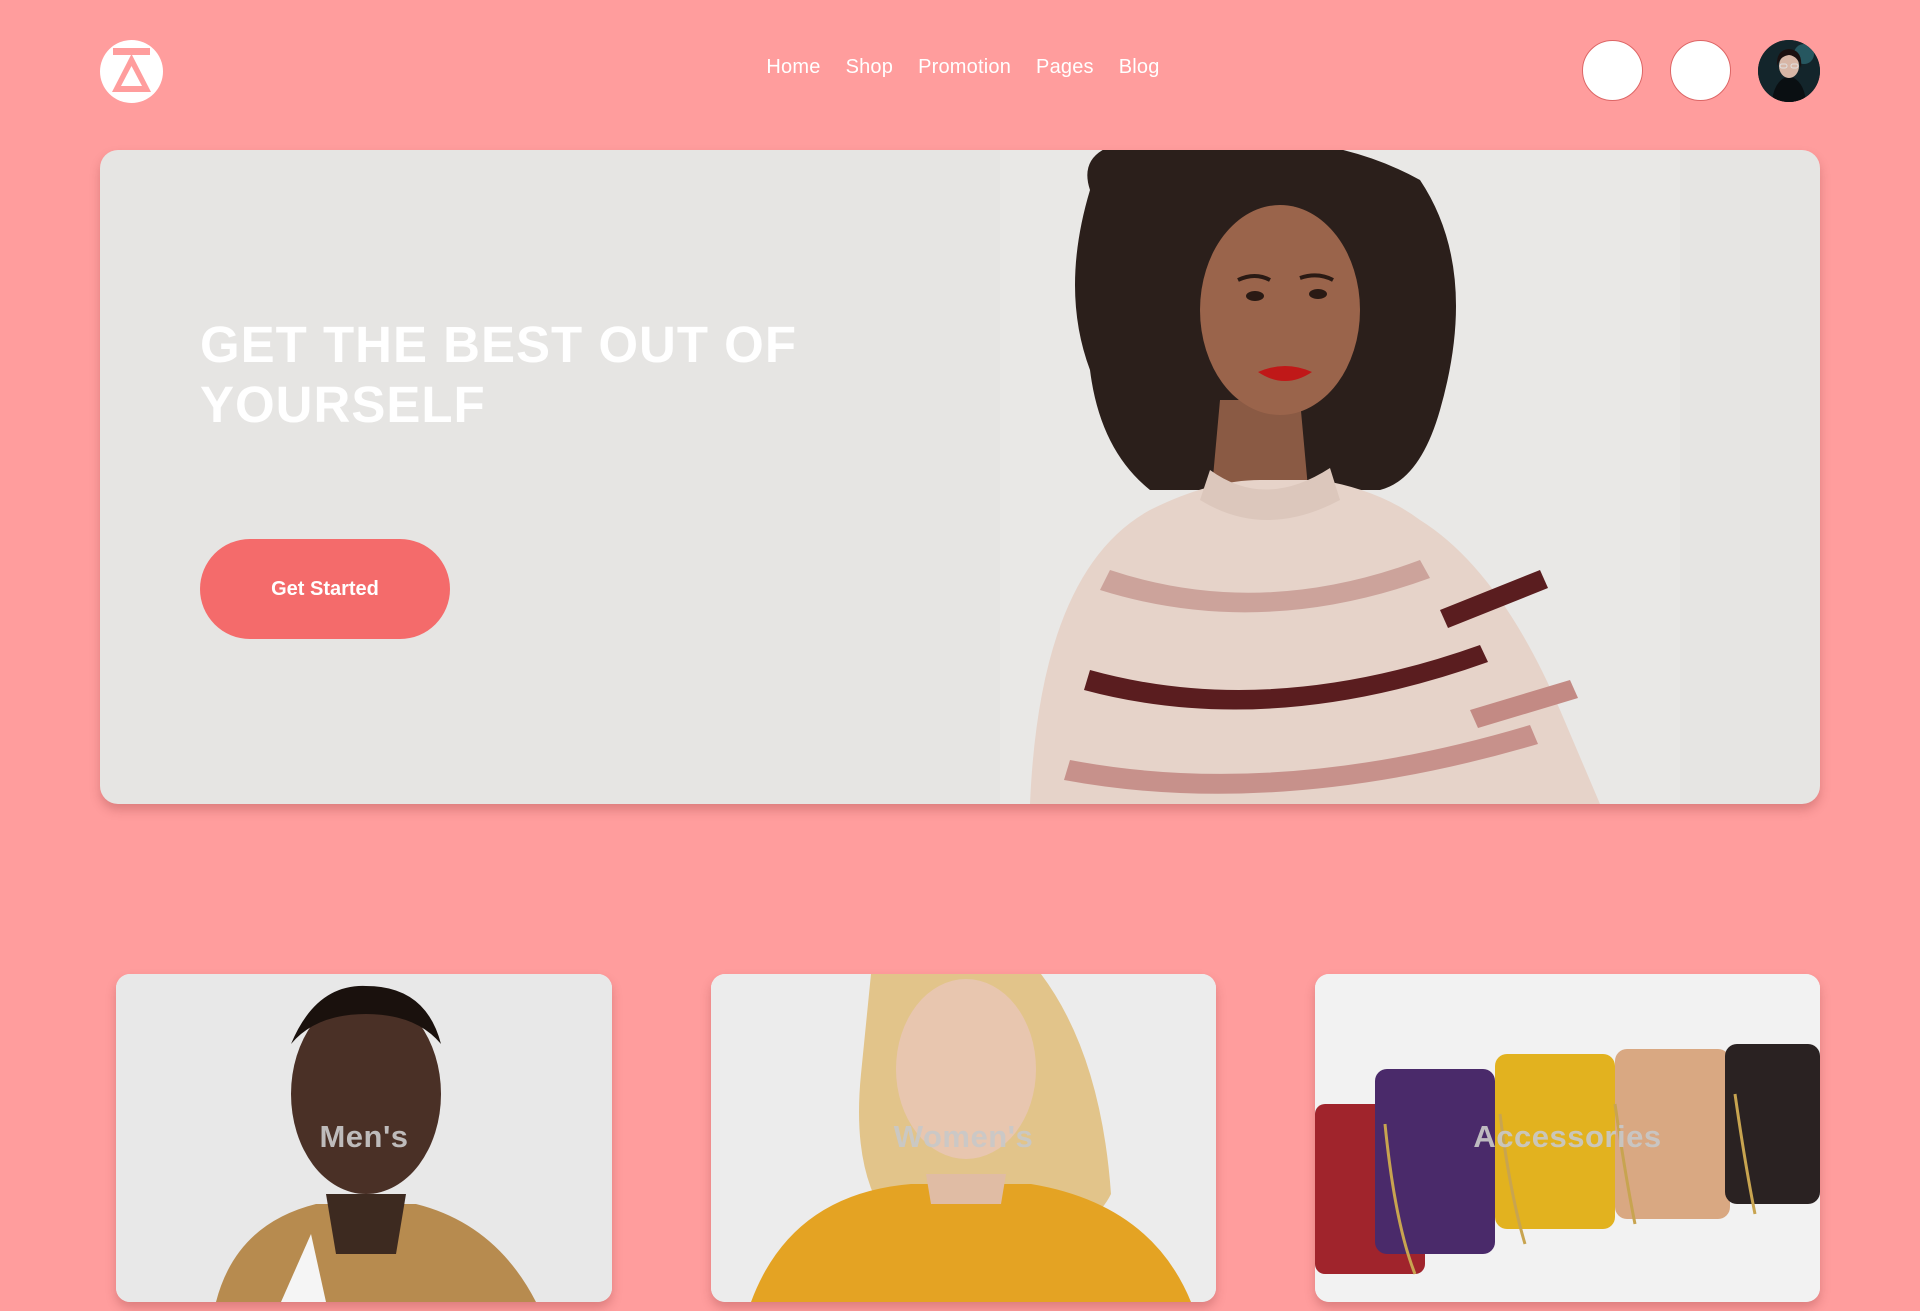  What do you see at coordinates (1612, 70) in the screenshot?
I see `search-button` at bounding box center [1612, 70].